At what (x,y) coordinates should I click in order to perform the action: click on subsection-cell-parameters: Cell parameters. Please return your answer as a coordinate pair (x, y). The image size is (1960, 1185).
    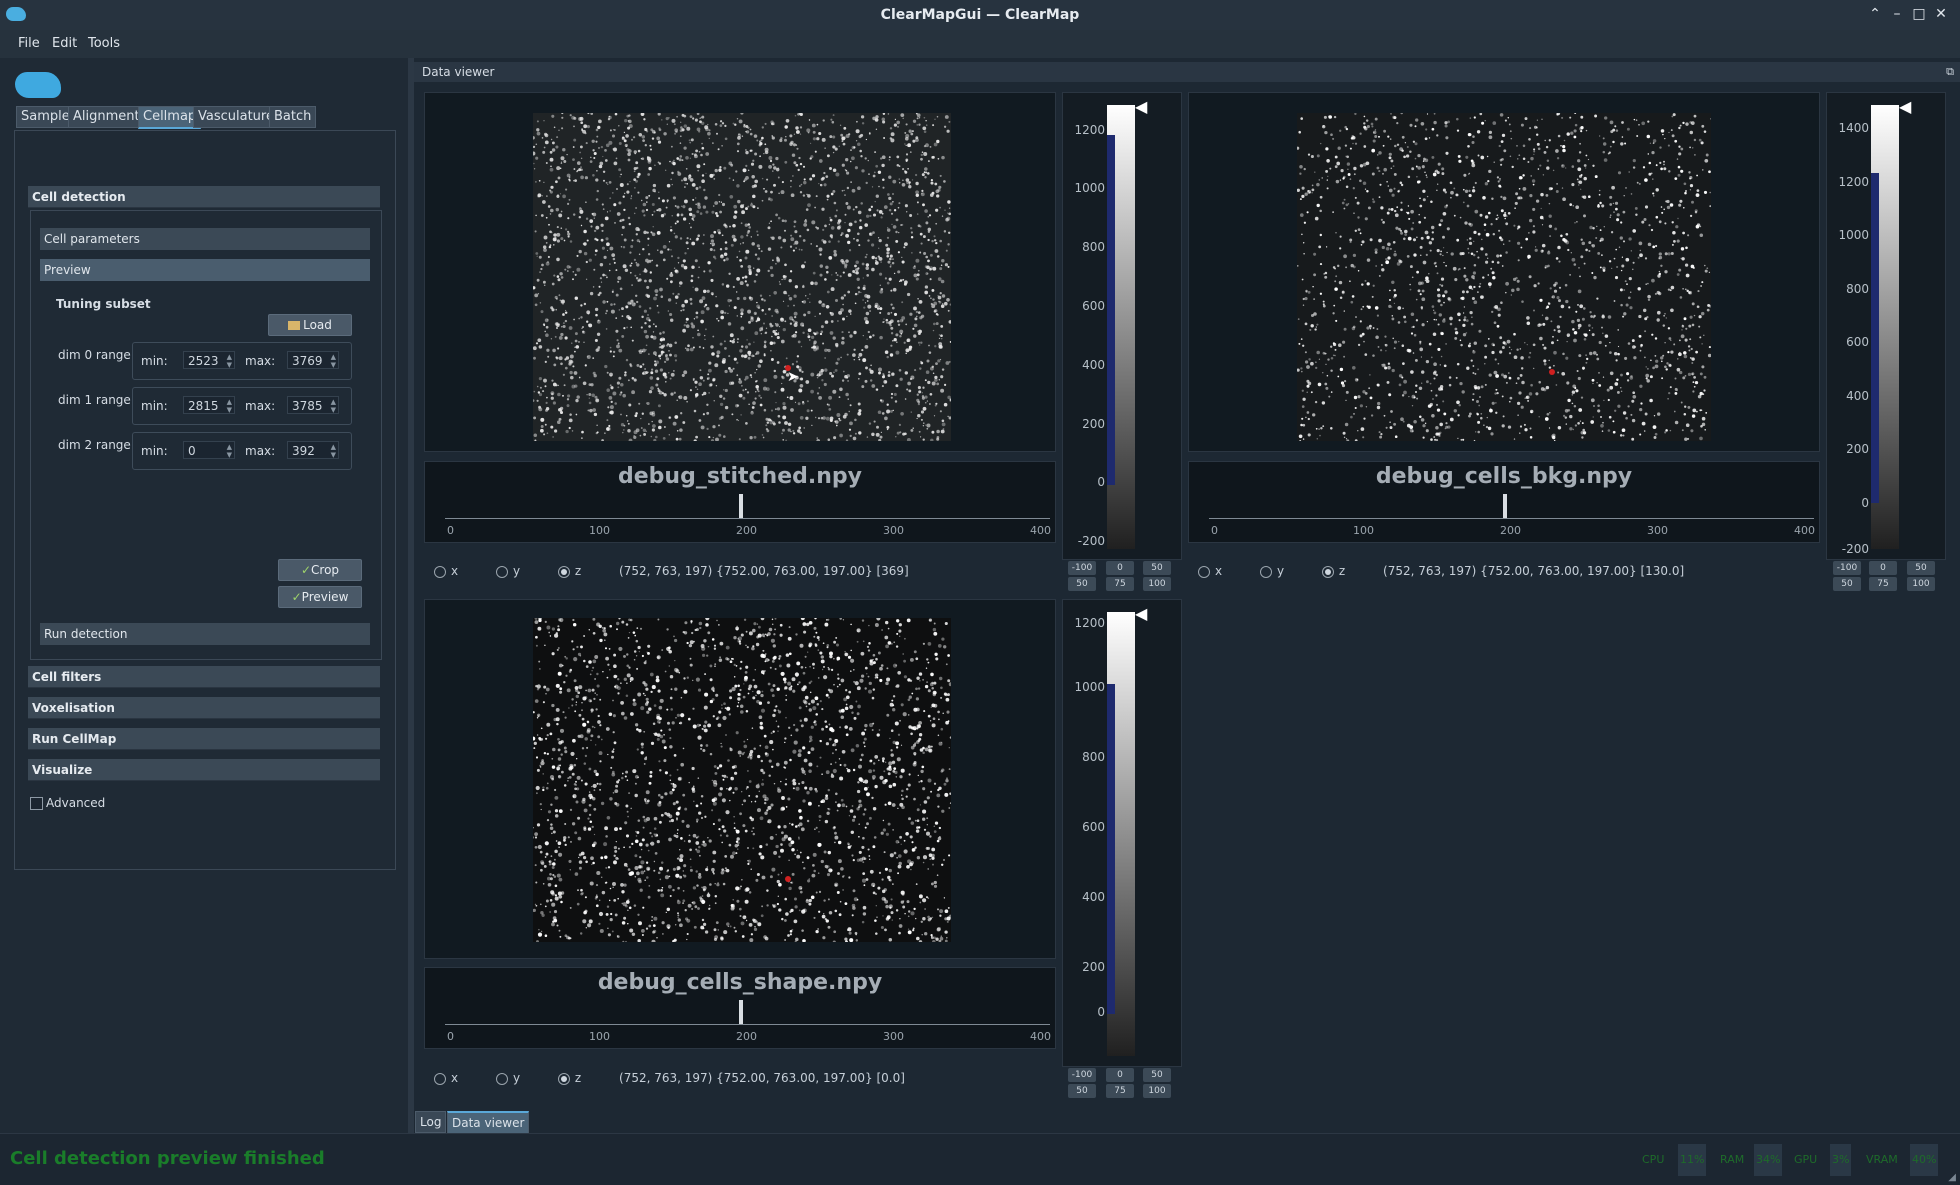
    Looking at the image, I should click on (205, 239).